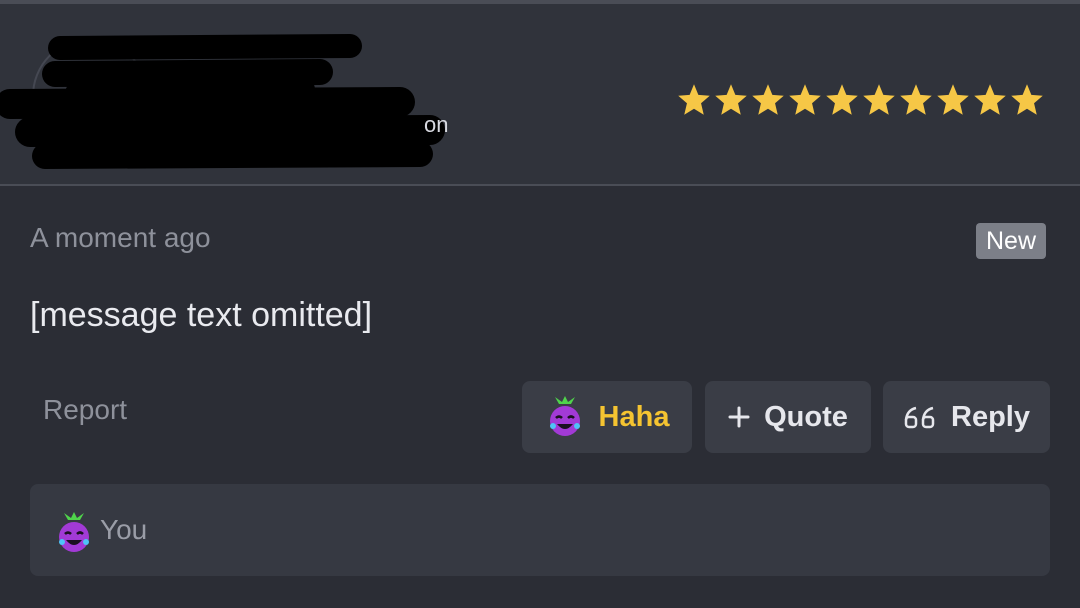 The width and height of the screenshot is (1080, 608). I want to click on haha-label: Haha, so click(634, 416).